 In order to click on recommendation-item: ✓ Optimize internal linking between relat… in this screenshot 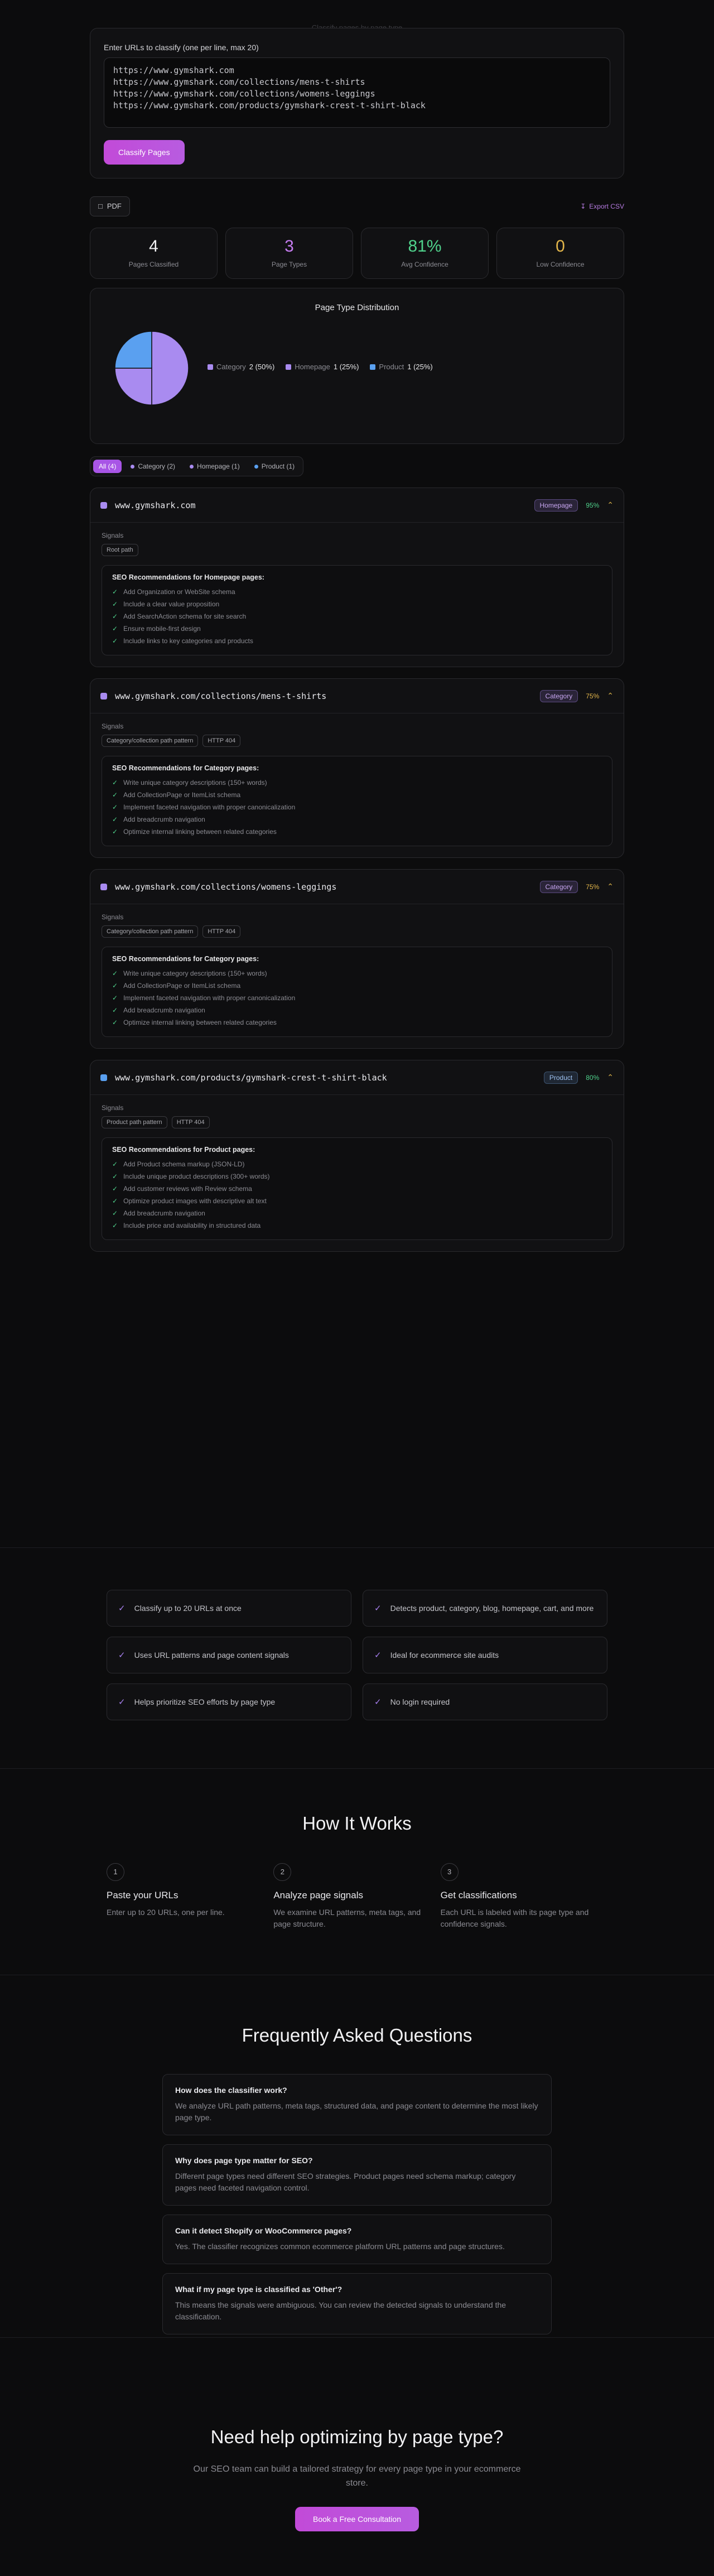, I will do `click(357, 1022)`.